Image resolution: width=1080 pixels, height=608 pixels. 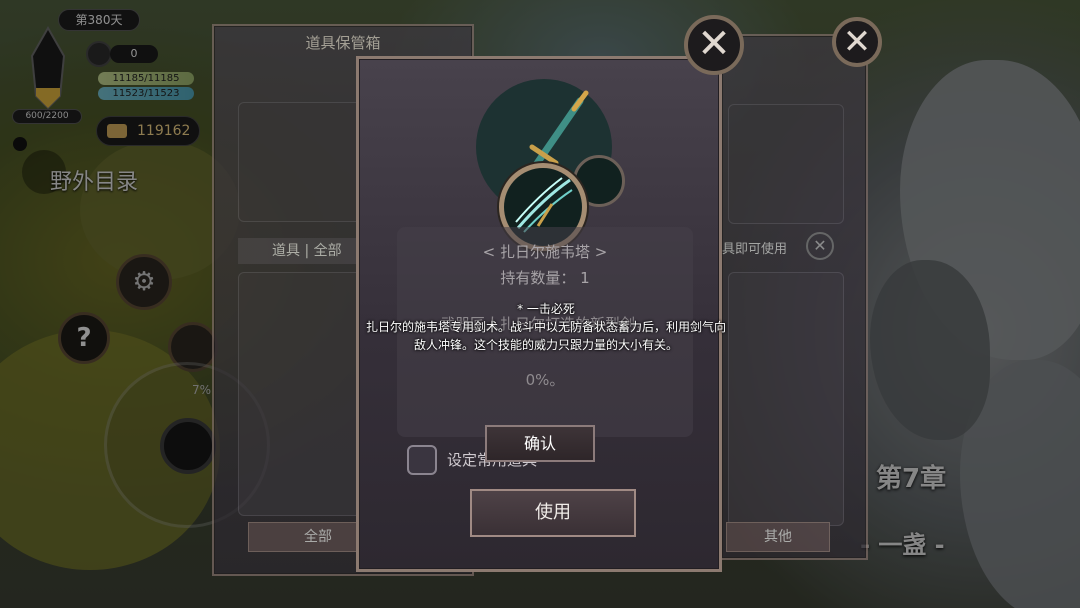 What do you see at coordinates (545, 252) in the screenshot?
I see `item-name: < 扎日尔施韦塔 >` at bounding box center [545, 252].